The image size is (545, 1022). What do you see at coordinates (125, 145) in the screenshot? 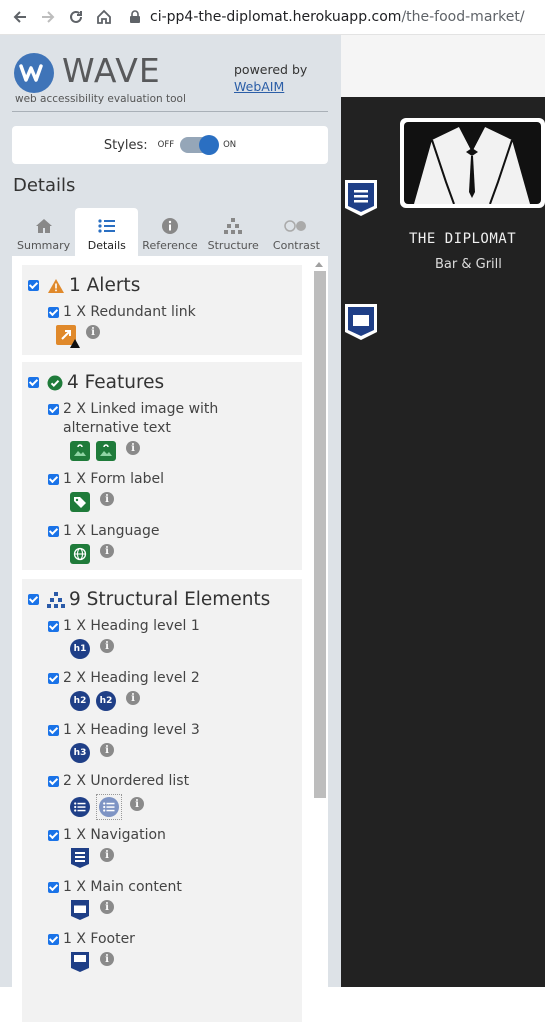
I see `styles-label: Styles:` at bounding box center [125, 145].